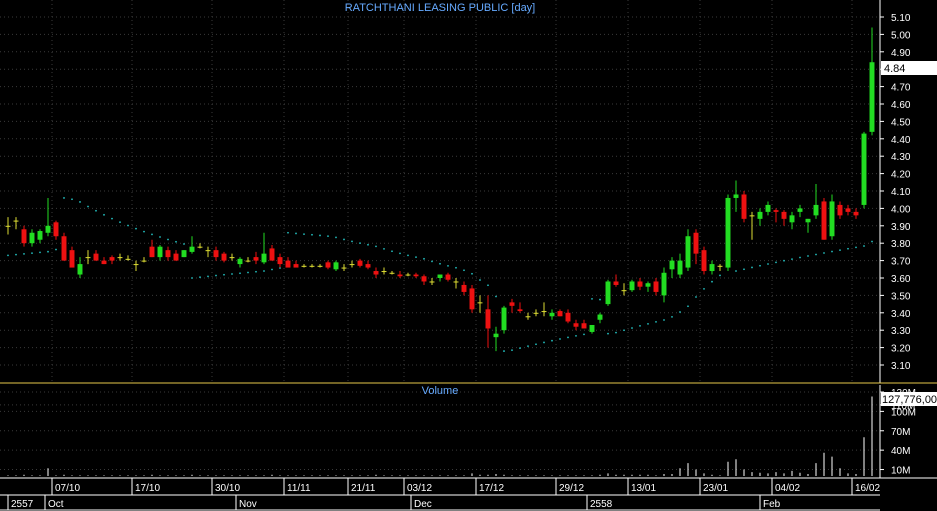 This screenshot has width=937, height=511. I want to click on chart-title: RATCHTHANI LEASING PUBLIC [day], so click(440, 8).